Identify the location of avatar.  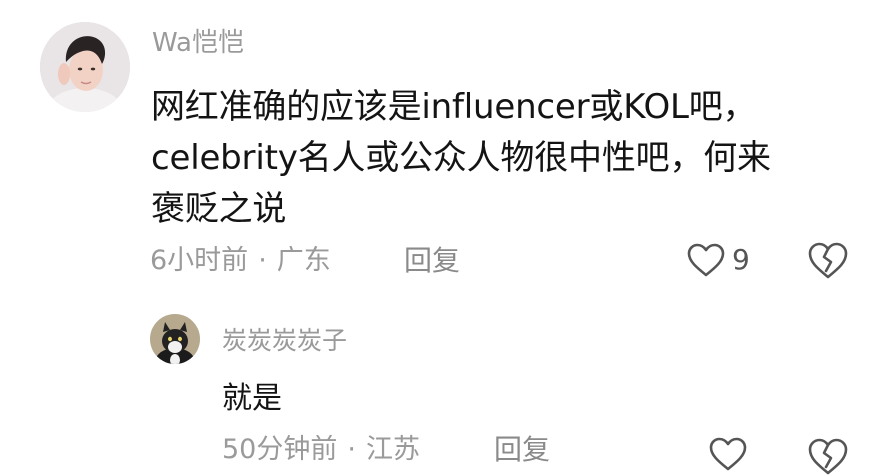
(85, 67).